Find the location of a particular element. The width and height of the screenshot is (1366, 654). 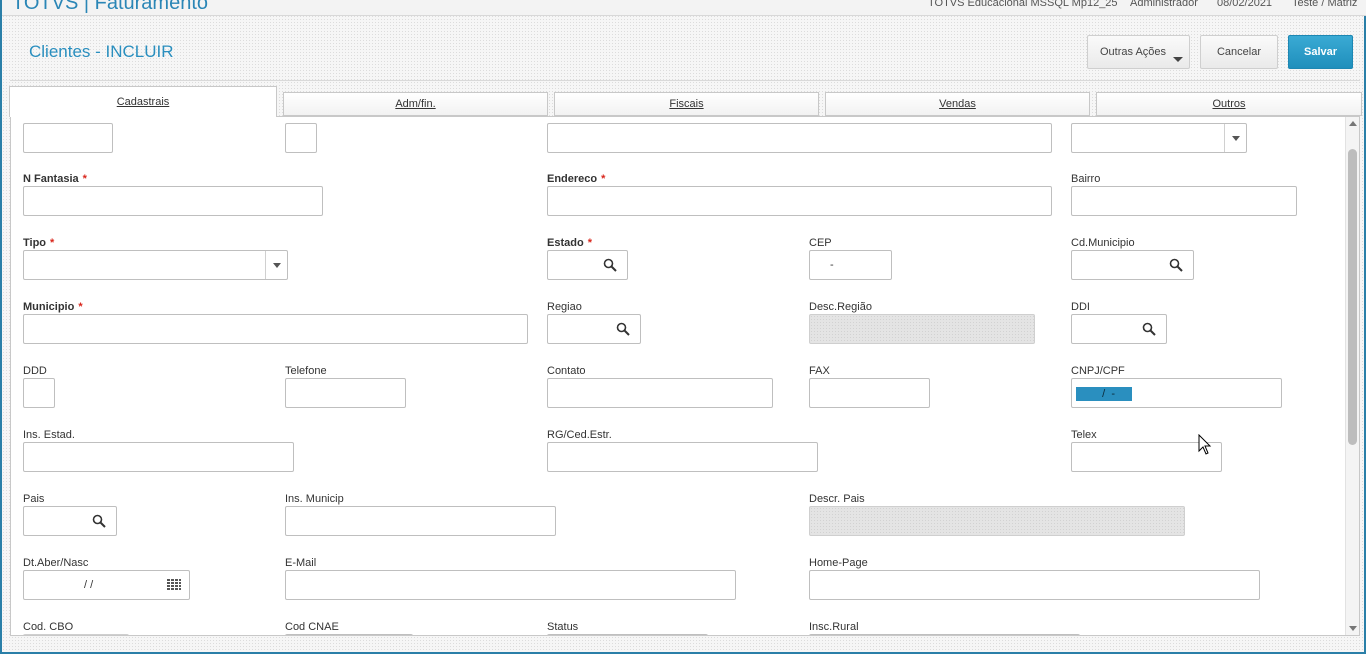

home-page-label: Home-Page is located at coordinates (838, 563).